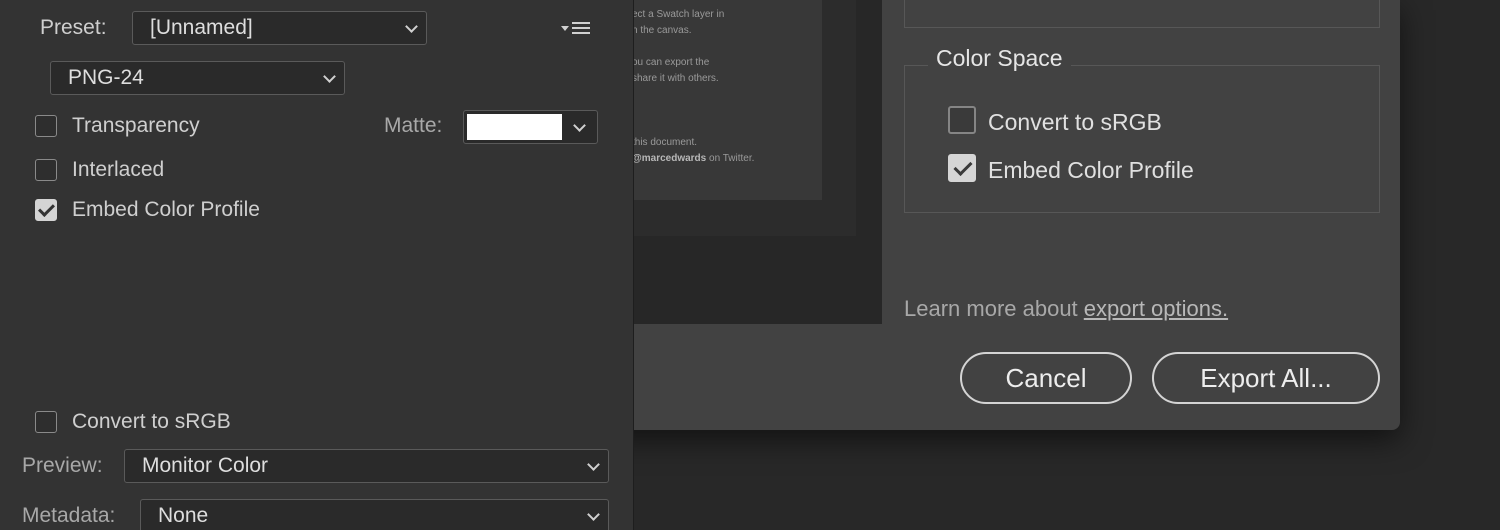 The height and width of the screenshot is (530, 1500). I want to click on artboard-text-line: ou can export the, so click(671, 62).